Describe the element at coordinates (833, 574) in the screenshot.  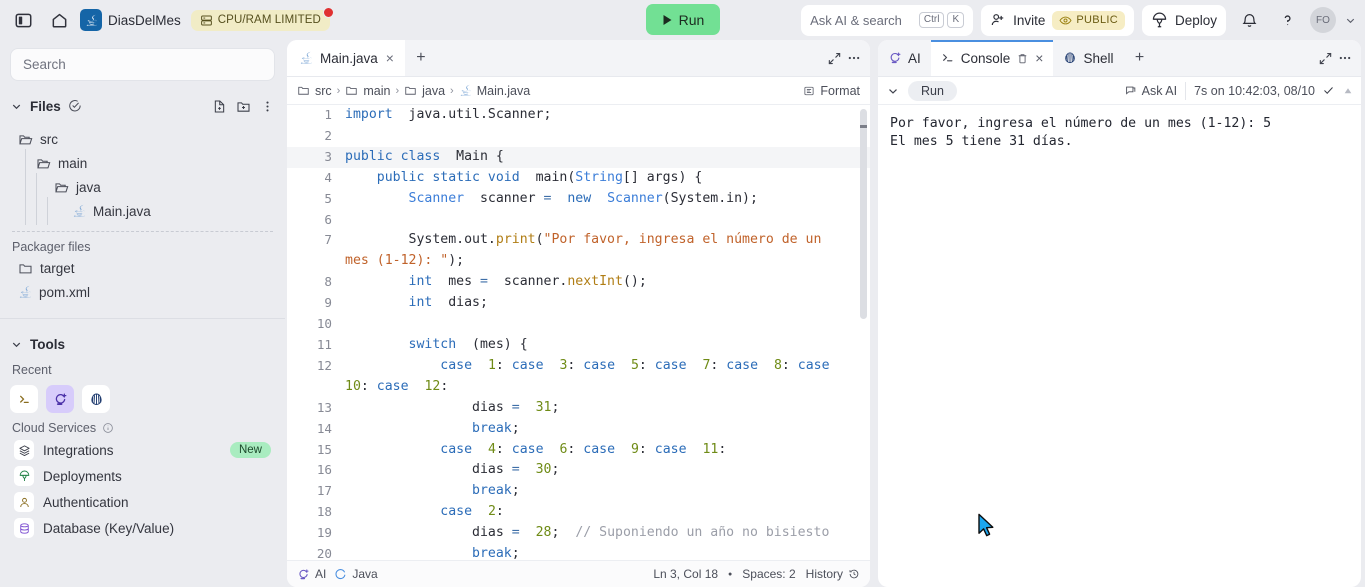
I see `history-button: History` at that location.